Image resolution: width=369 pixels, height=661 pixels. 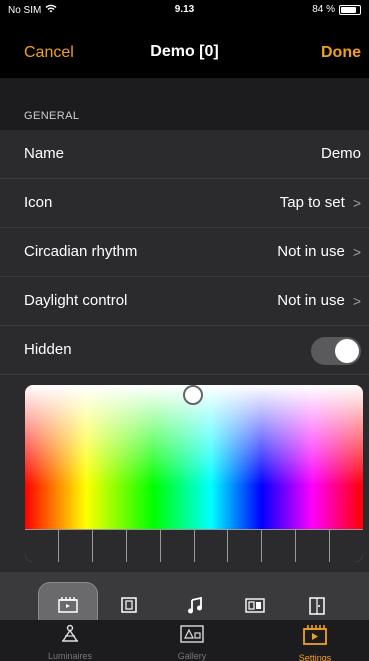 I want to click on tab-luminaires: Luminaires, so click(x=70, y=642).